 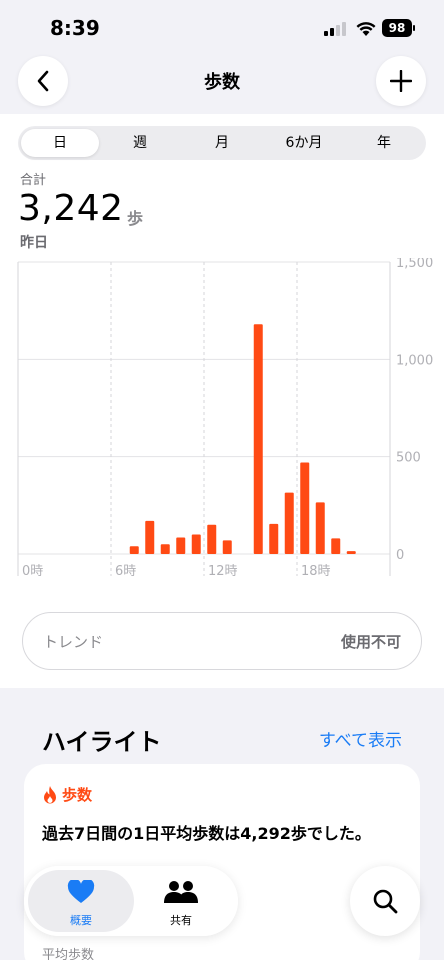 What do you see at coordinates (304, 143) in the screenshot?
I see `segment-6-months: 6か月` at bounding box center [304, 143].